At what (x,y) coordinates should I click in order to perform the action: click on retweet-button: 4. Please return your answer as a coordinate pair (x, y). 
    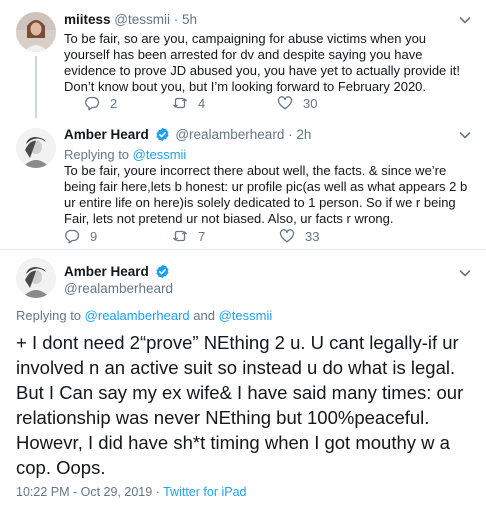
    Looking at the image, I should click on (188, 103).